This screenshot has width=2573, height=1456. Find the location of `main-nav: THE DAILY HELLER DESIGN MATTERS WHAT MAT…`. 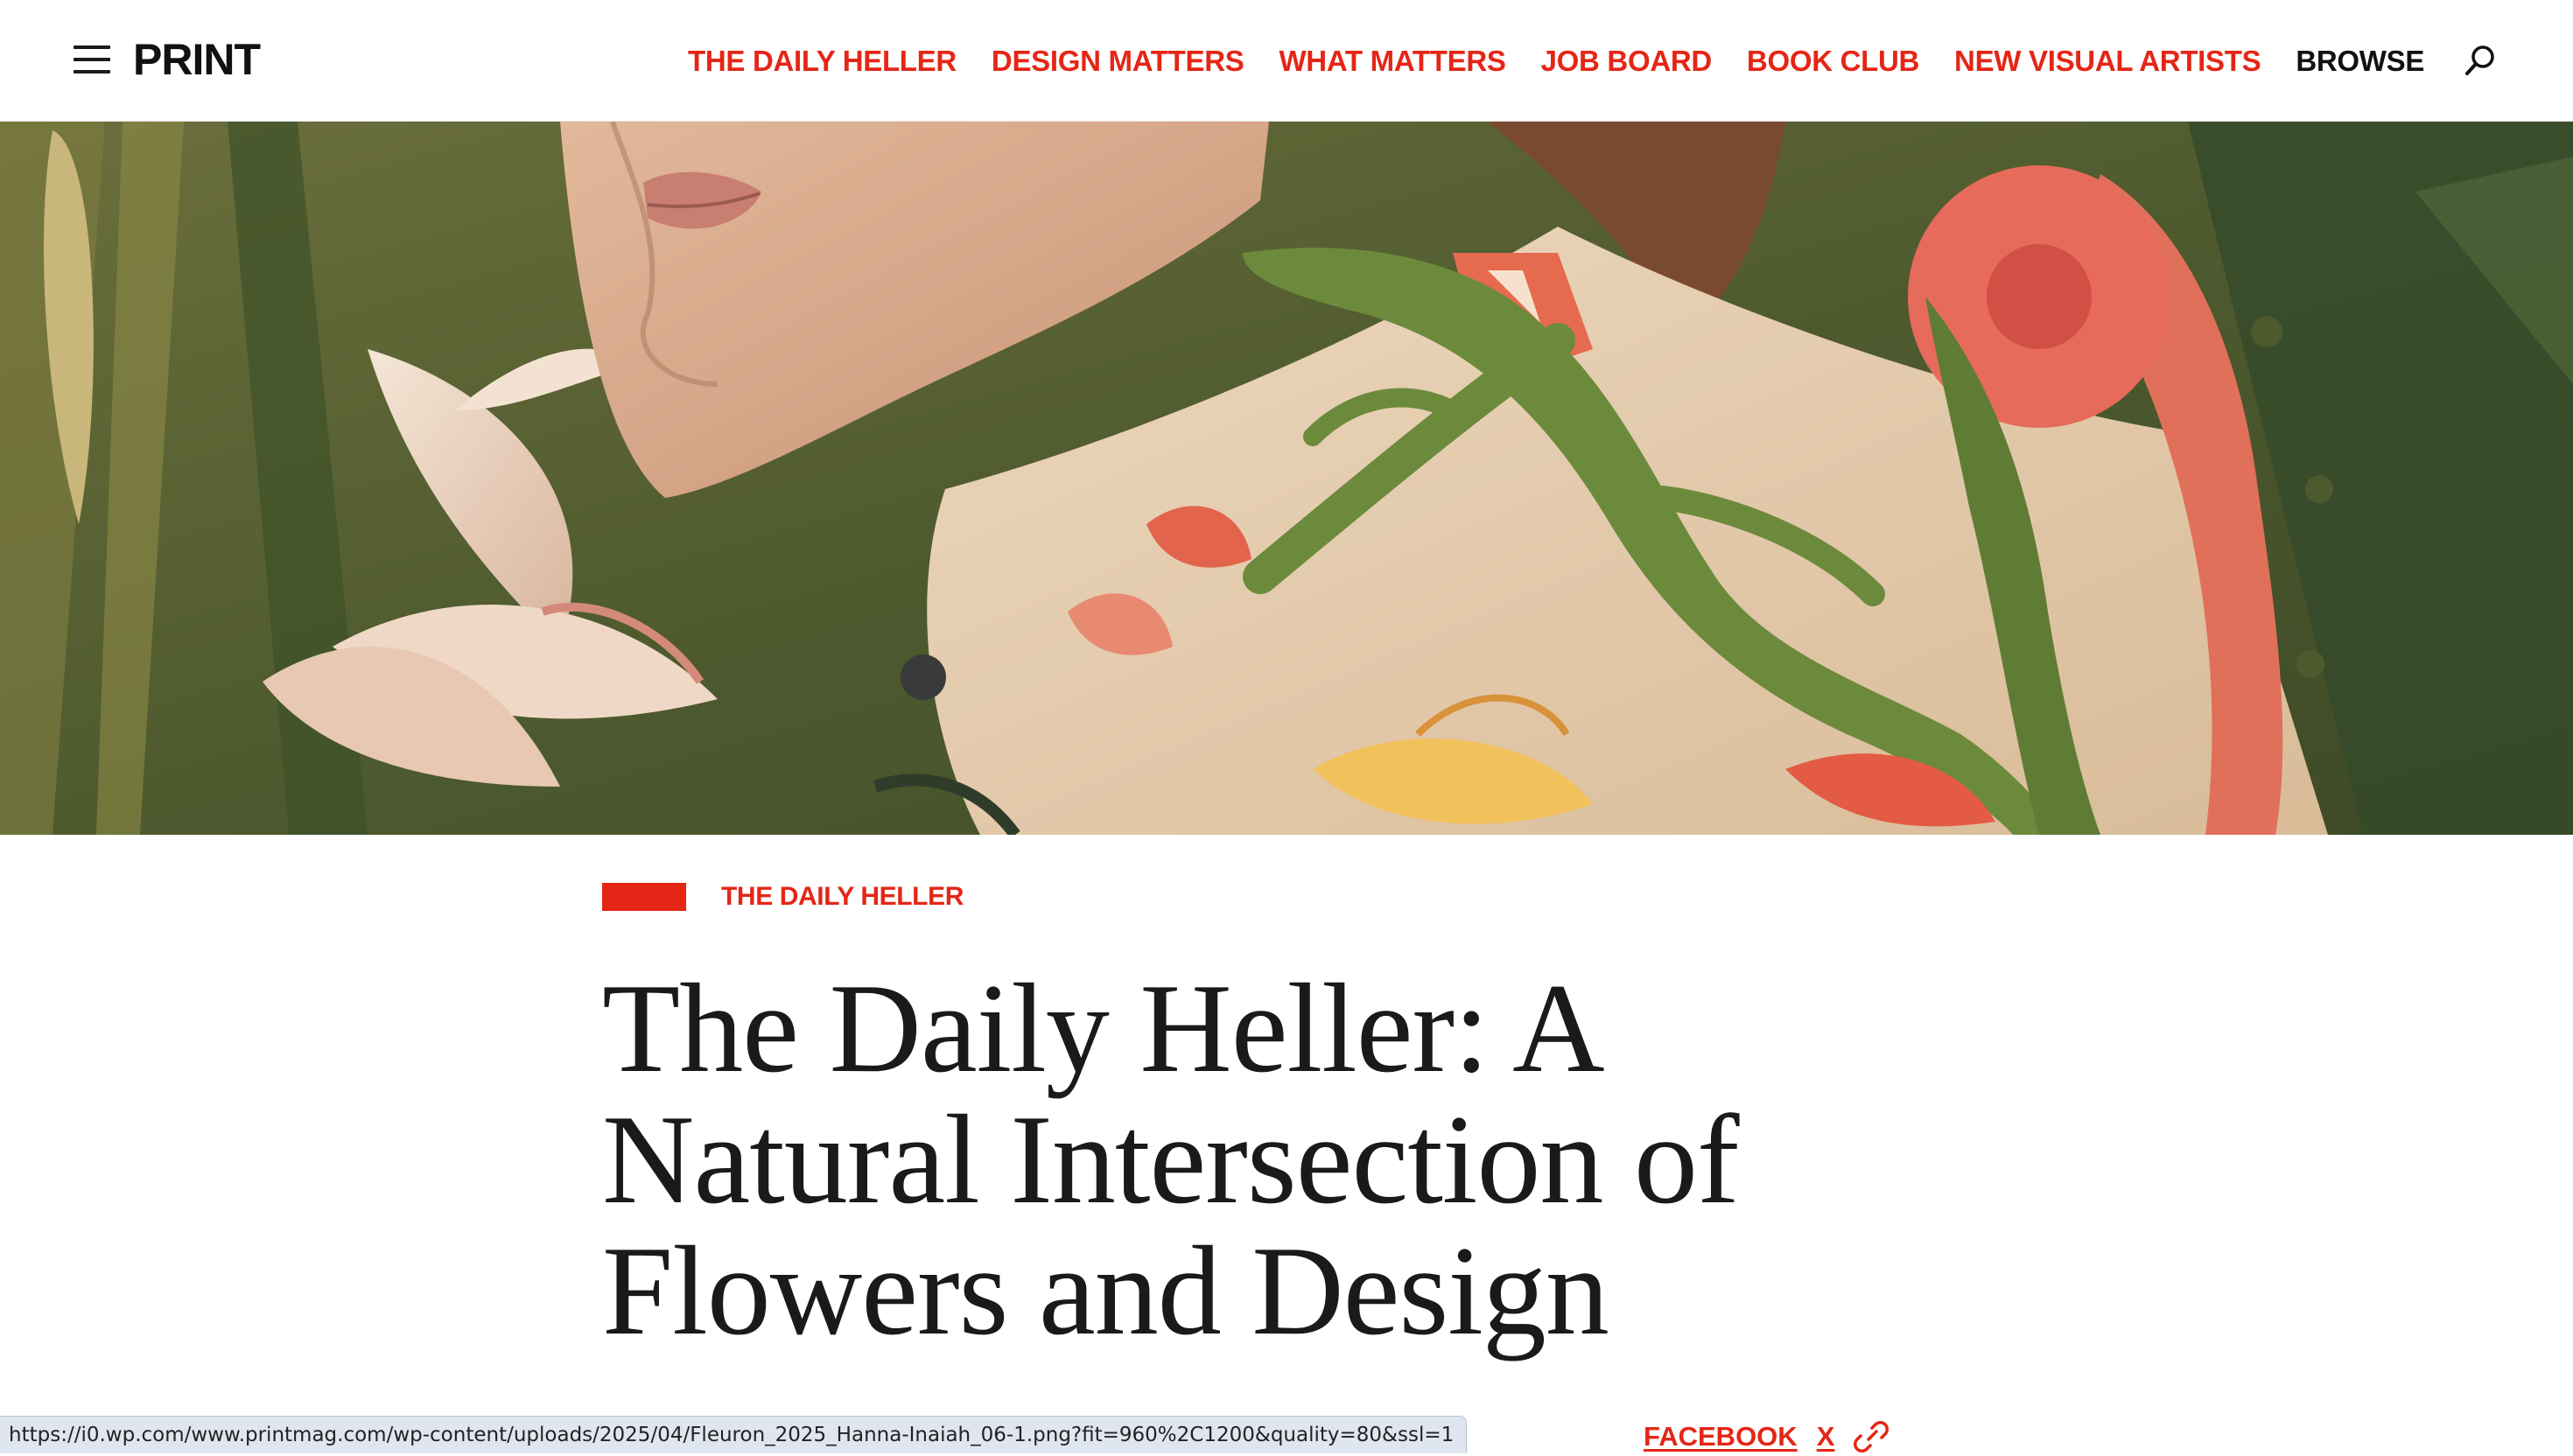

main-nav: THE DAILY HELLER DESIGN MATTERS WHAT MAT… is located at coordinates (1556, 61).